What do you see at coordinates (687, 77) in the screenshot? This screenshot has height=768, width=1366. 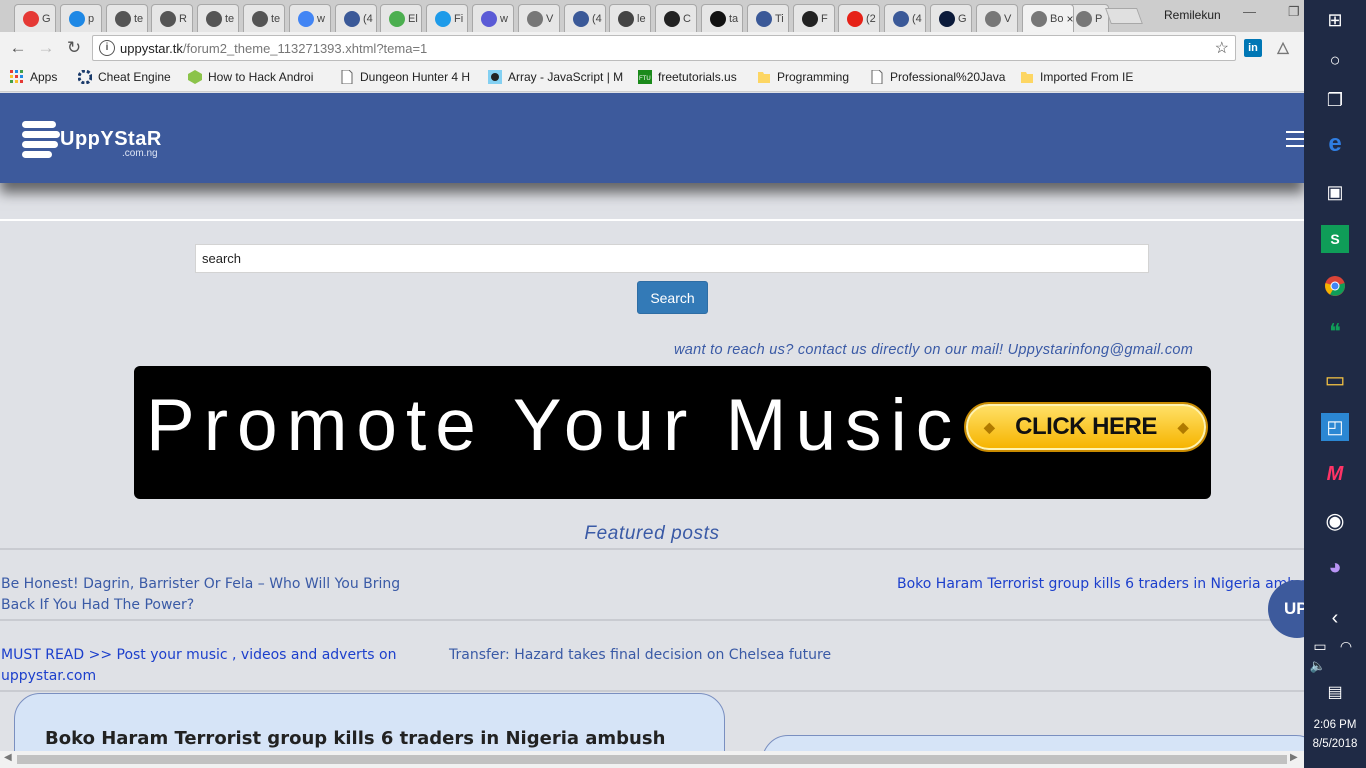 I see `bookmark-freetutorials: FTU freetutorials.us` at bounding box center [687, 77].